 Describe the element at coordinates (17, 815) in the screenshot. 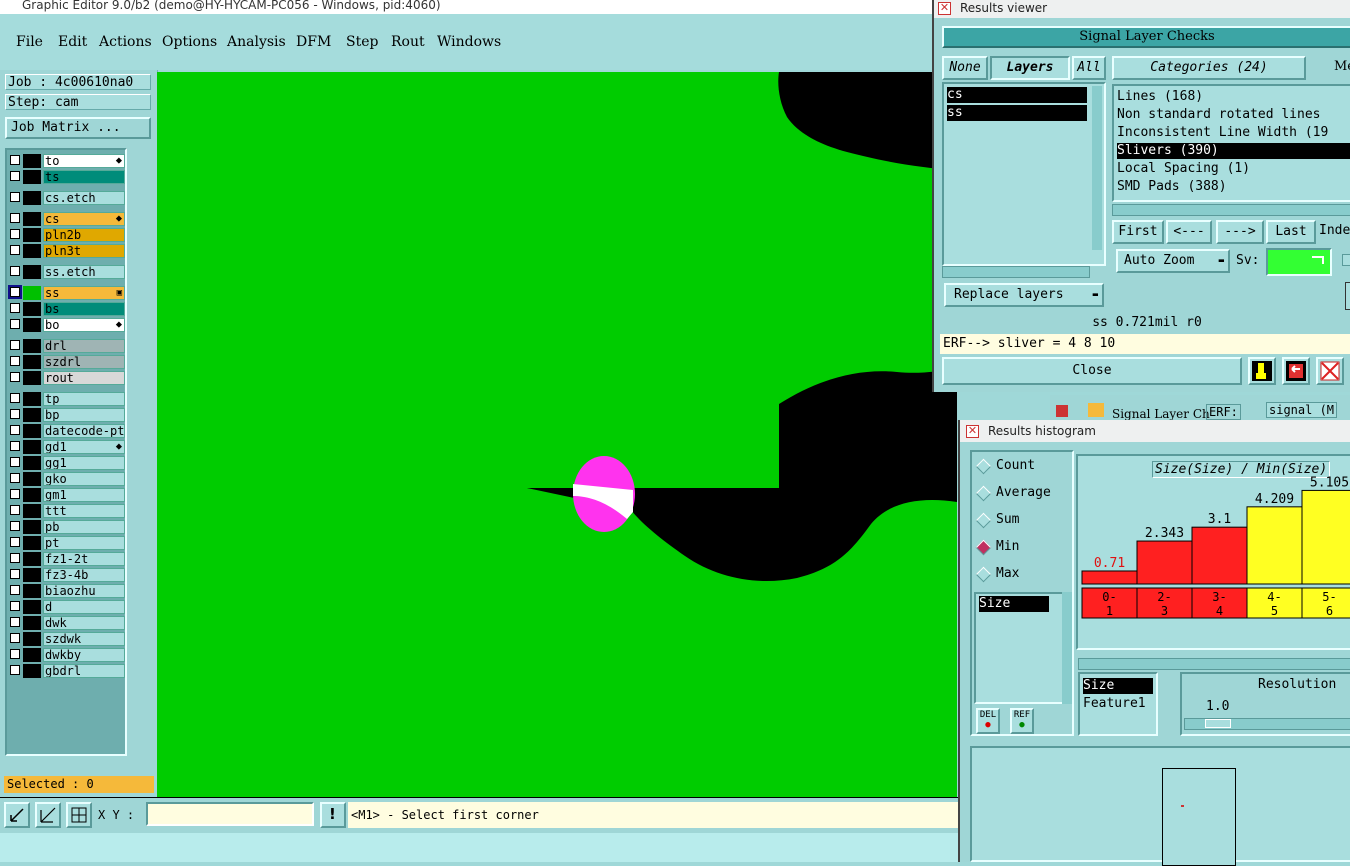

I see `zoom-box-button` at that location.